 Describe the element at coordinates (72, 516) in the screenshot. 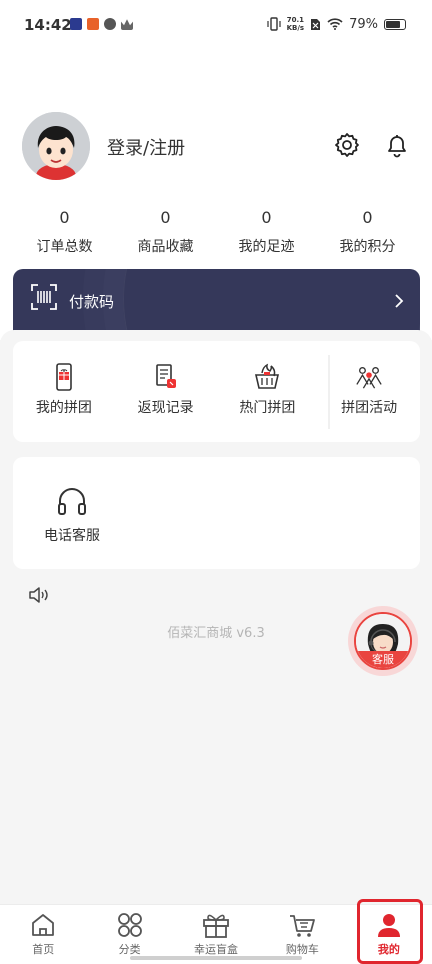

I see `phone-service-item: 电话客服` at that location.